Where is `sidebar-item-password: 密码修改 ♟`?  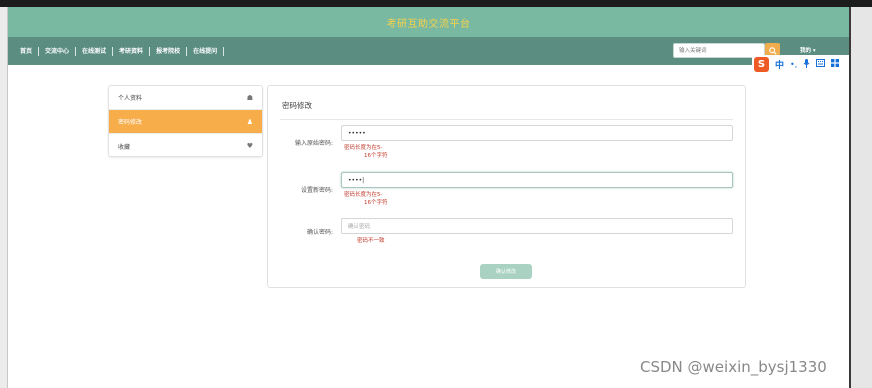
sidebar-item-password: 密码修改 ♟ is located at coordinates (185, 122).